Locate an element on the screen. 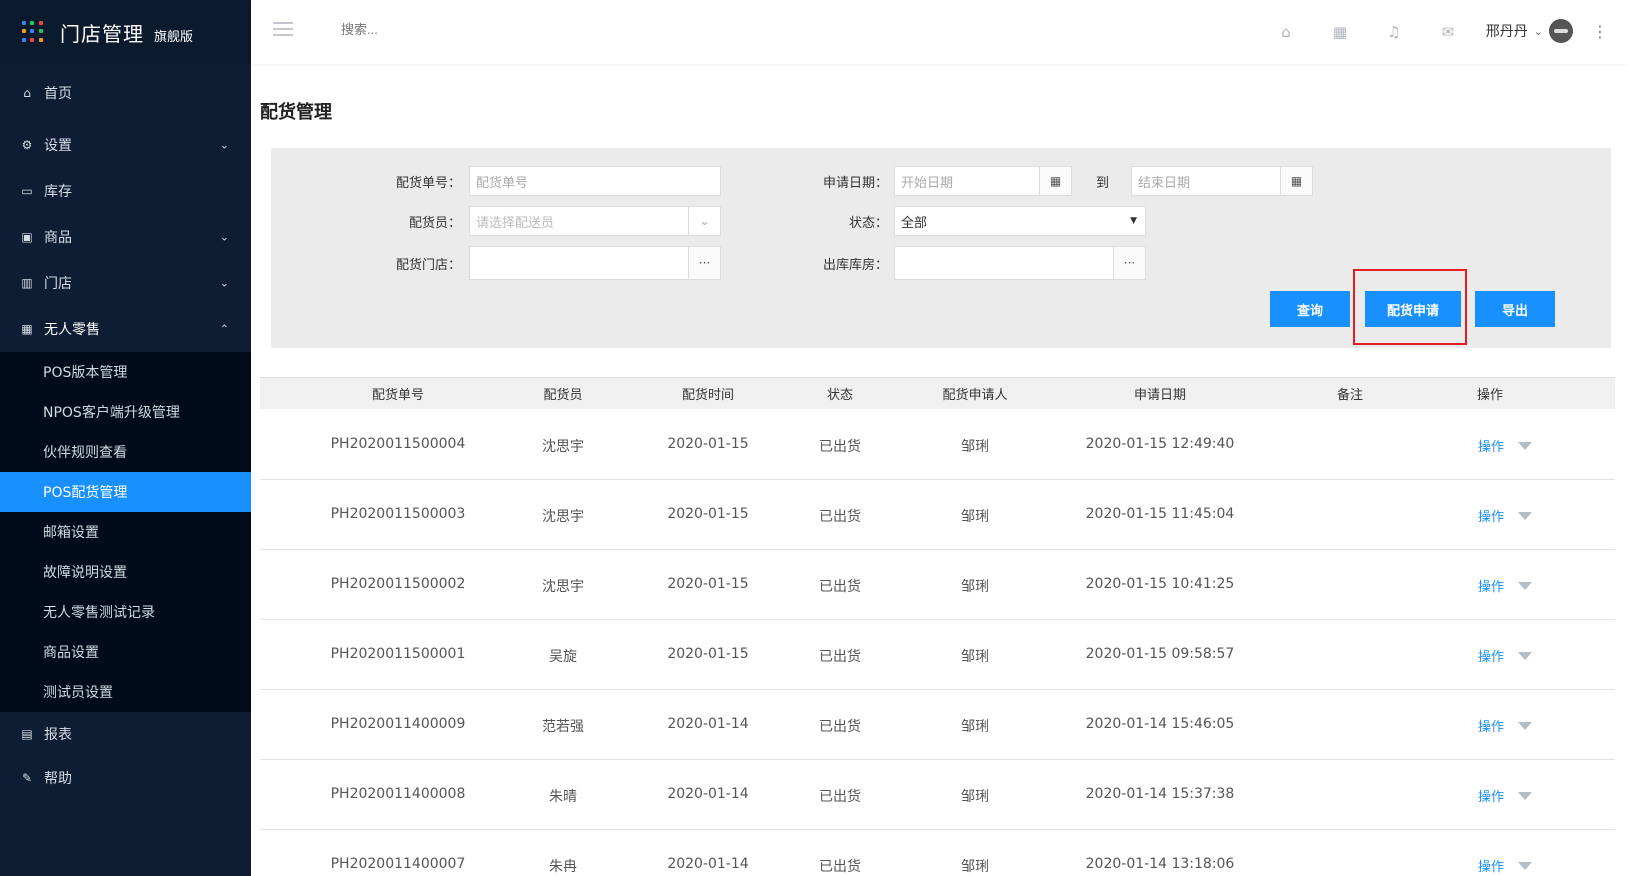 The height and width of the screenshot is (876, 1628). filter-order-no: 配货单号： 配货单号 is located at coordinates (546, 181).